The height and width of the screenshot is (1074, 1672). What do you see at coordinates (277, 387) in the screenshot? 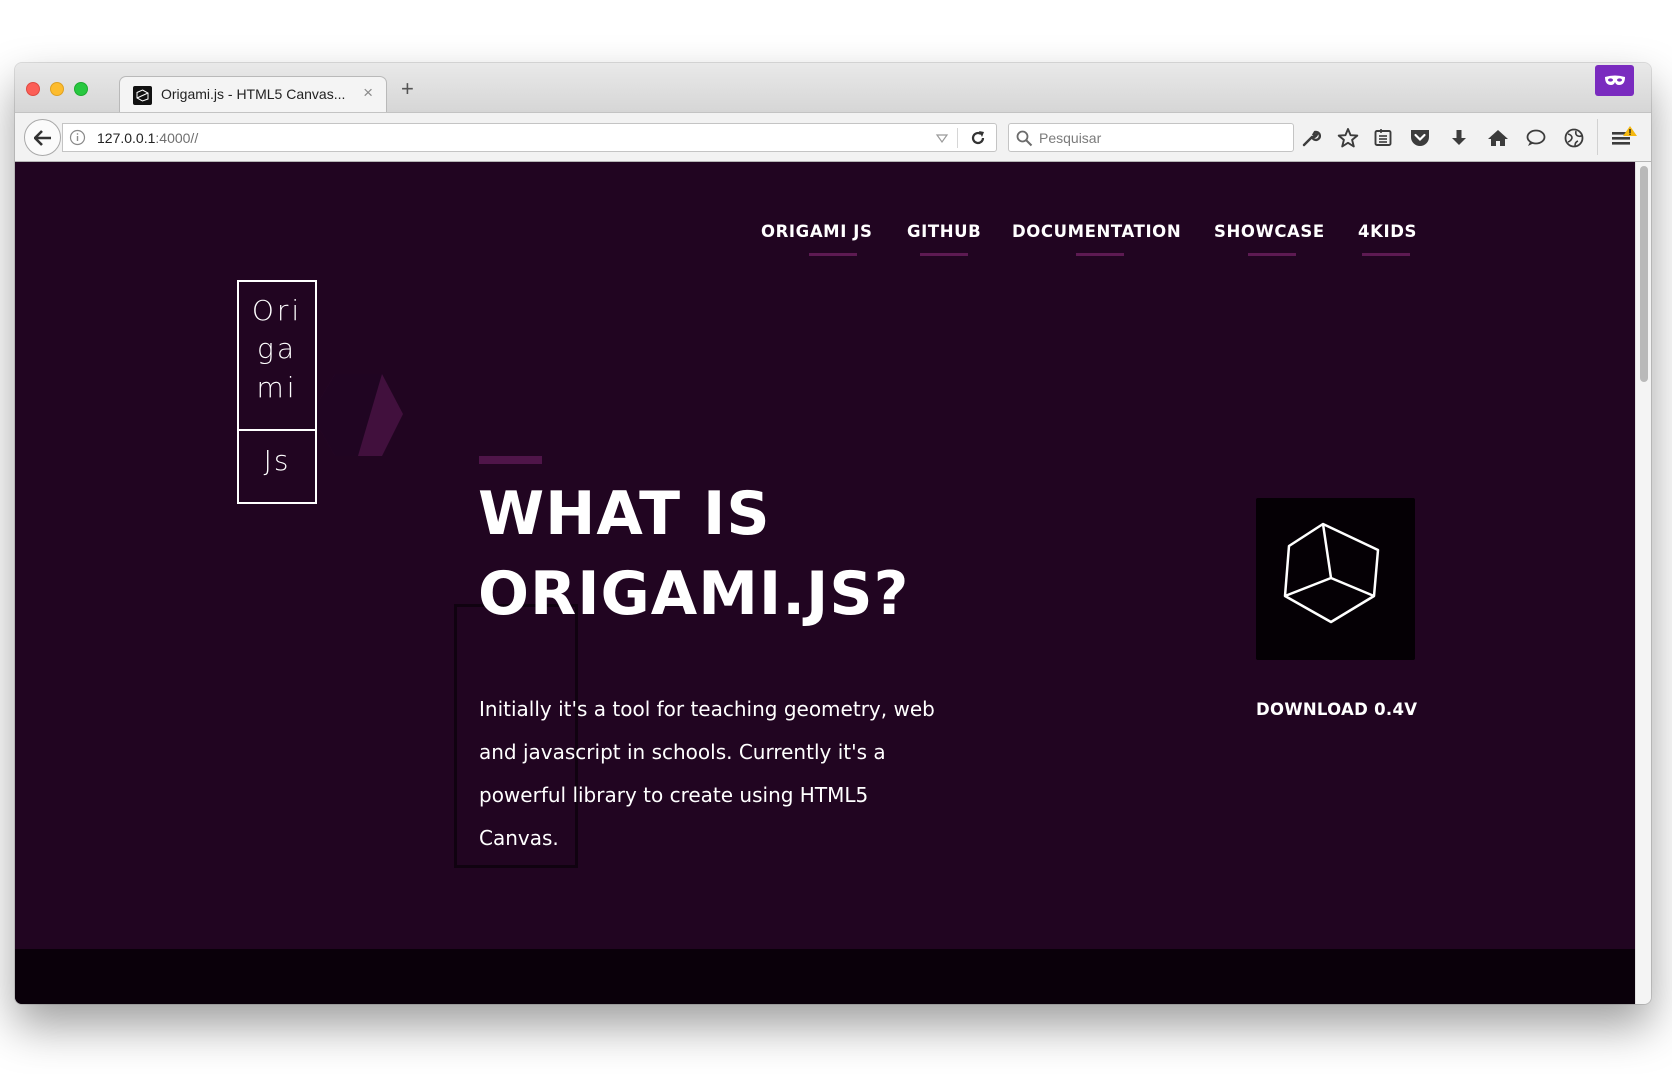
I see `logo-line-3: mi` at bounding box center [277, 387].